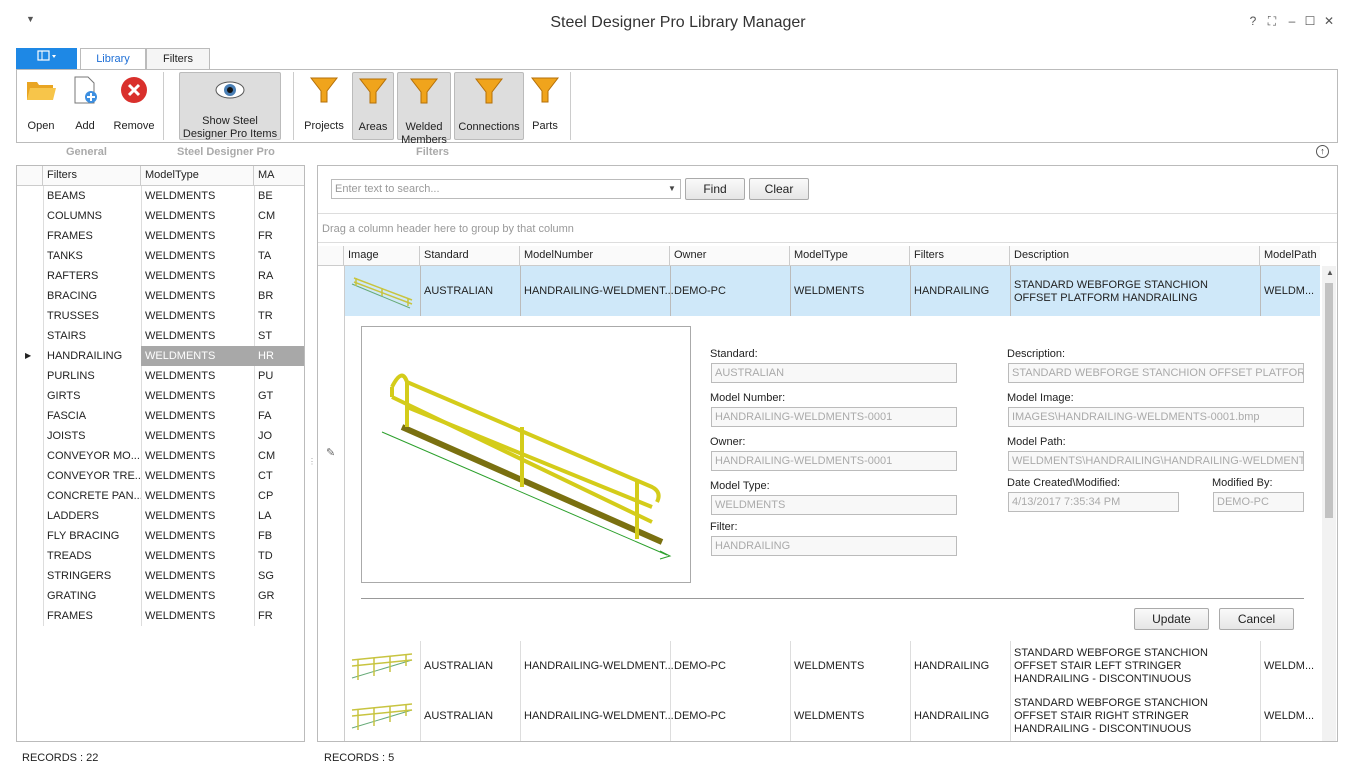 The width and height of the screenshot is (1356, 770). Describe the element at coordinates (178, 59) in the screenshot. I see `tab-filters: Filters` at that location.